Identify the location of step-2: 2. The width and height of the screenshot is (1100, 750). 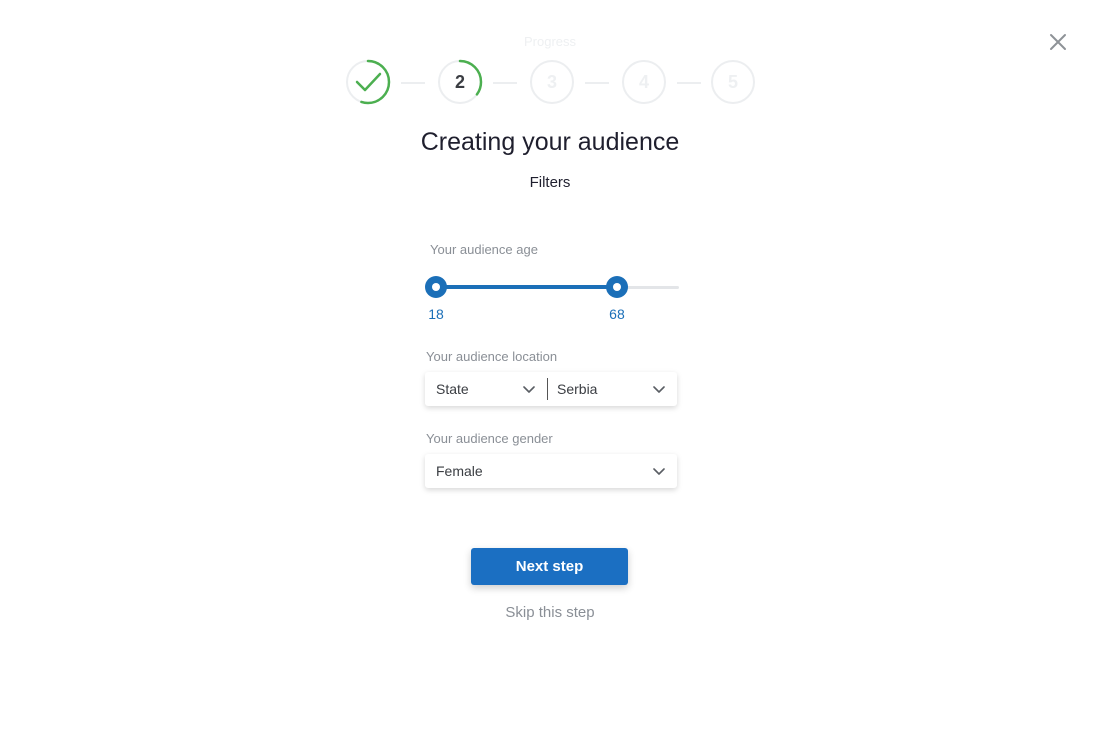
(460, 82).